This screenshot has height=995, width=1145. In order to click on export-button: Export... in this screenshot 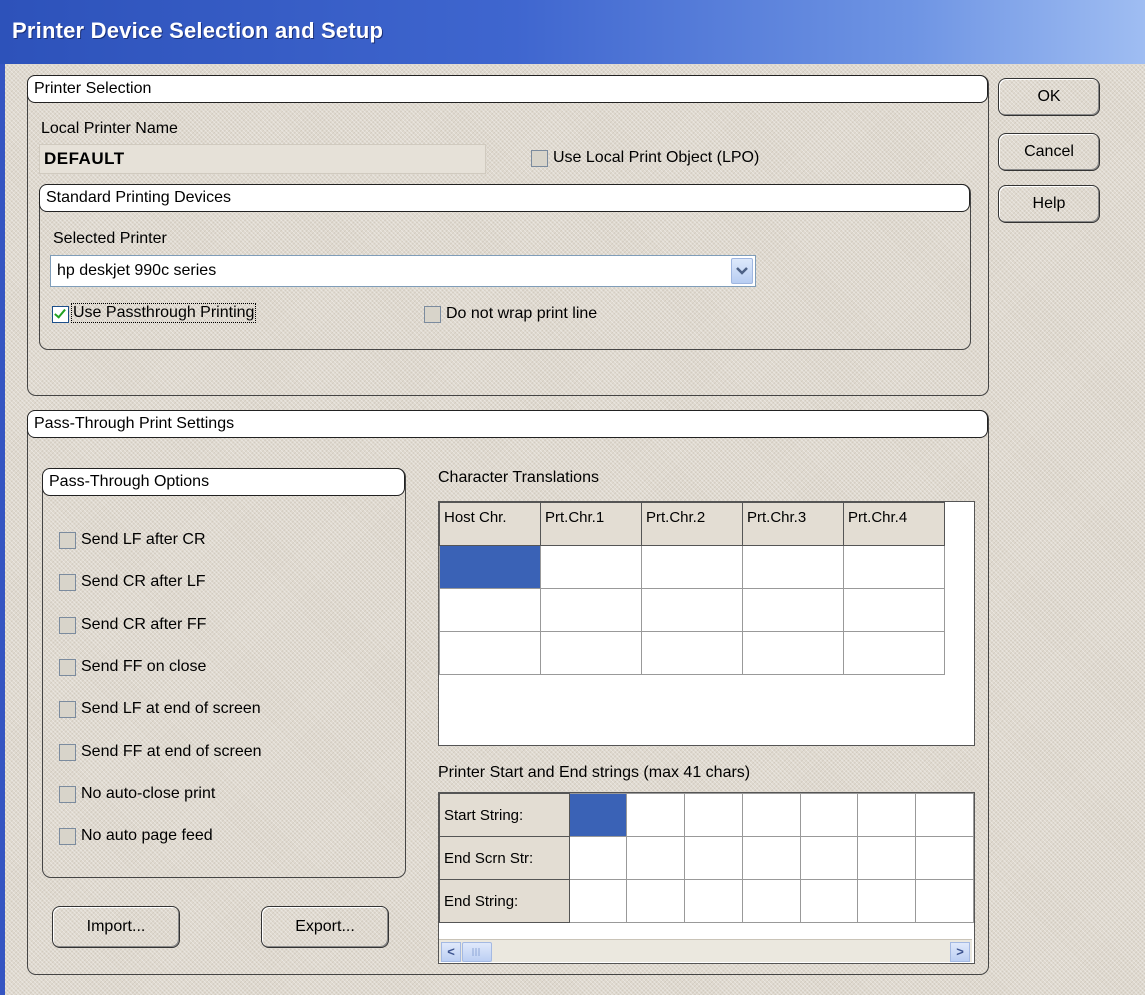, I will do `click(325, 927)`.